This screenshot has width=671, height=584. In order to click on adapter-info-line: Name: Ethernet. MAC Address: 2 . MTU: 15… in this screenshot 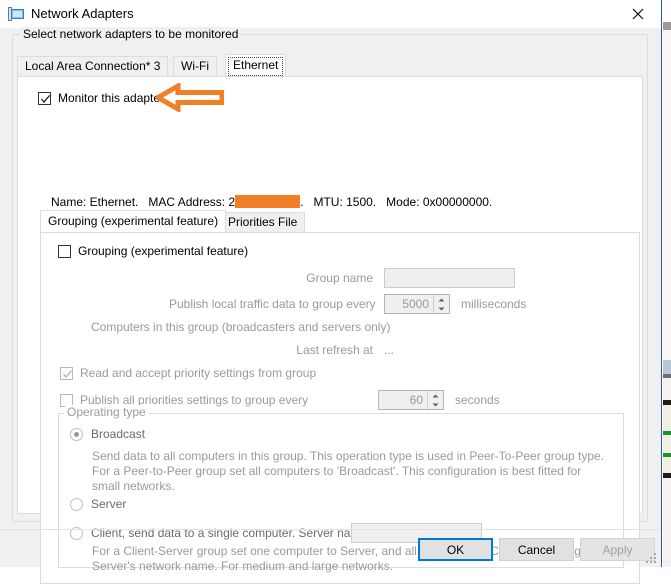, I will do `click(271, 201)`.